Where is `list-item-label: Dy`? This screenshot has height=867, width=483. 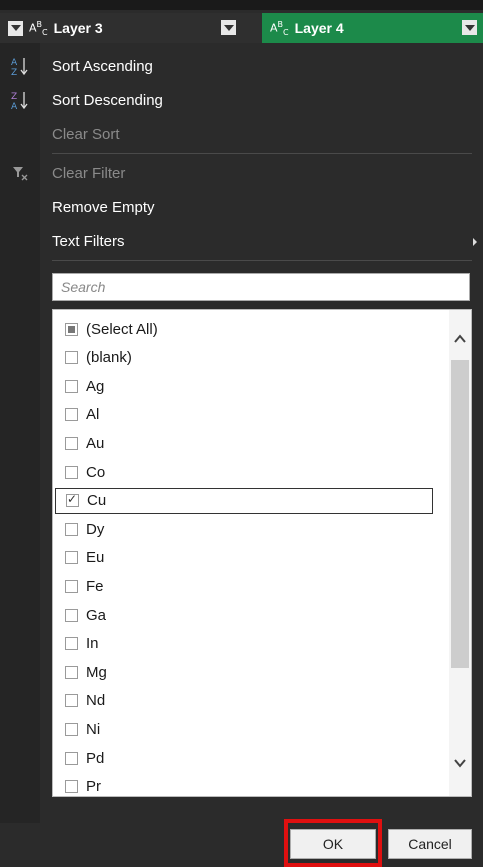 list-item-label: Dy is located at coordinates (95, 529).